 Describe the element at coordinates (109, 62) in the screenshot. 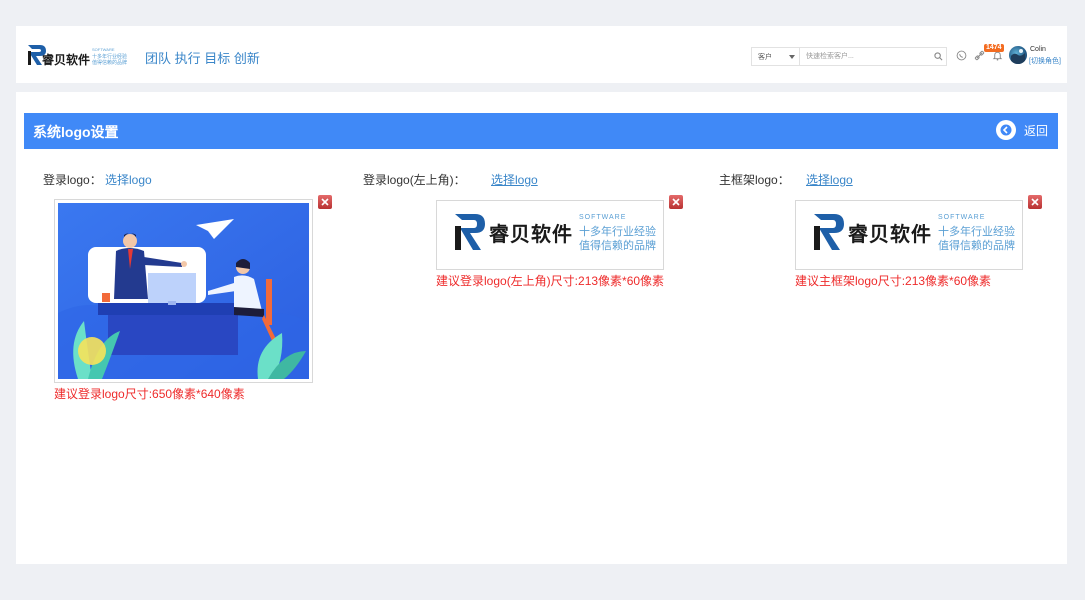

I see `svg-text: 值得信赖的品牌` at that location.